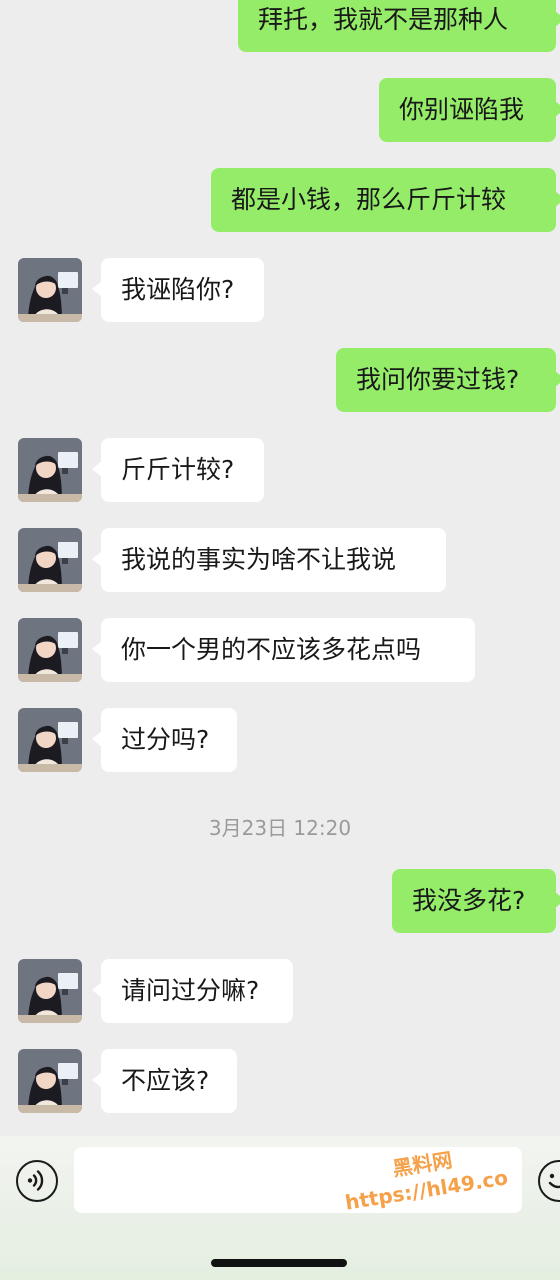 This screenshot has width=560, height=1280. Describe the element at coordinates (280, 828) in the screenshot. I see `message-timestamp: 3月23日 12:20` at that location.